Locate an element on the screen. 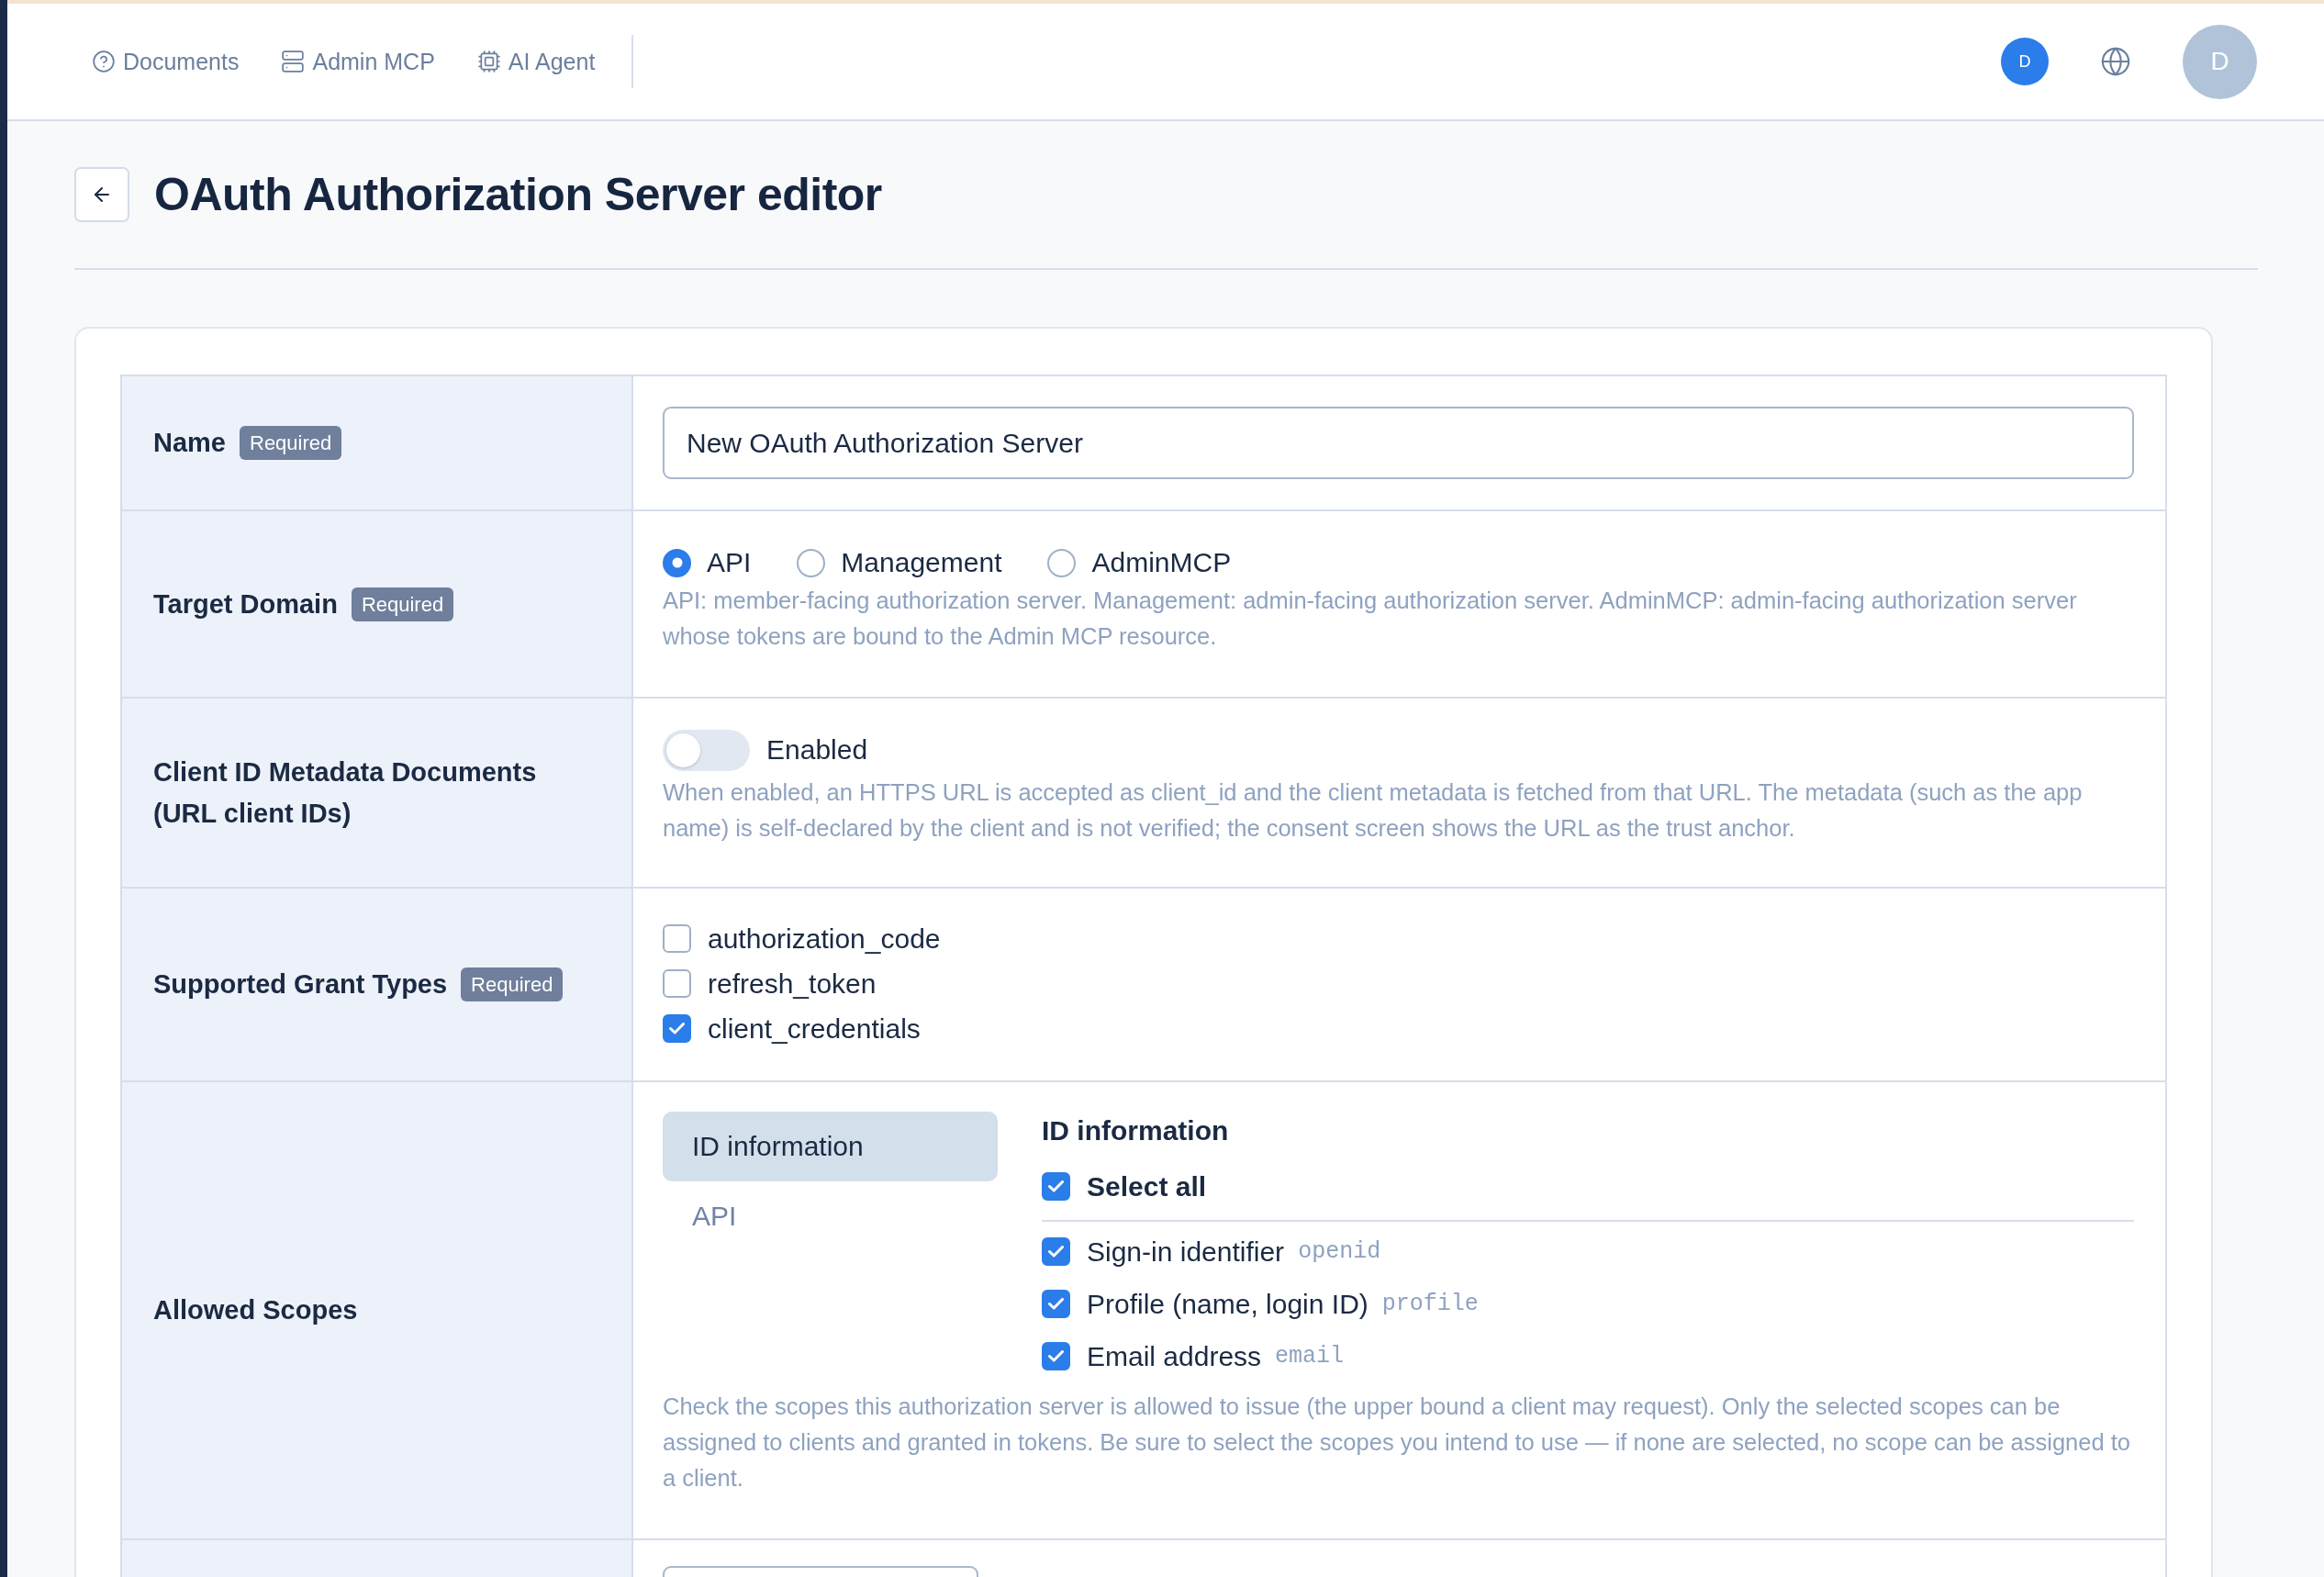 This screenshot has width=2324, height=1577. scope-label: Email address is located at coordinates (1174, 1356).